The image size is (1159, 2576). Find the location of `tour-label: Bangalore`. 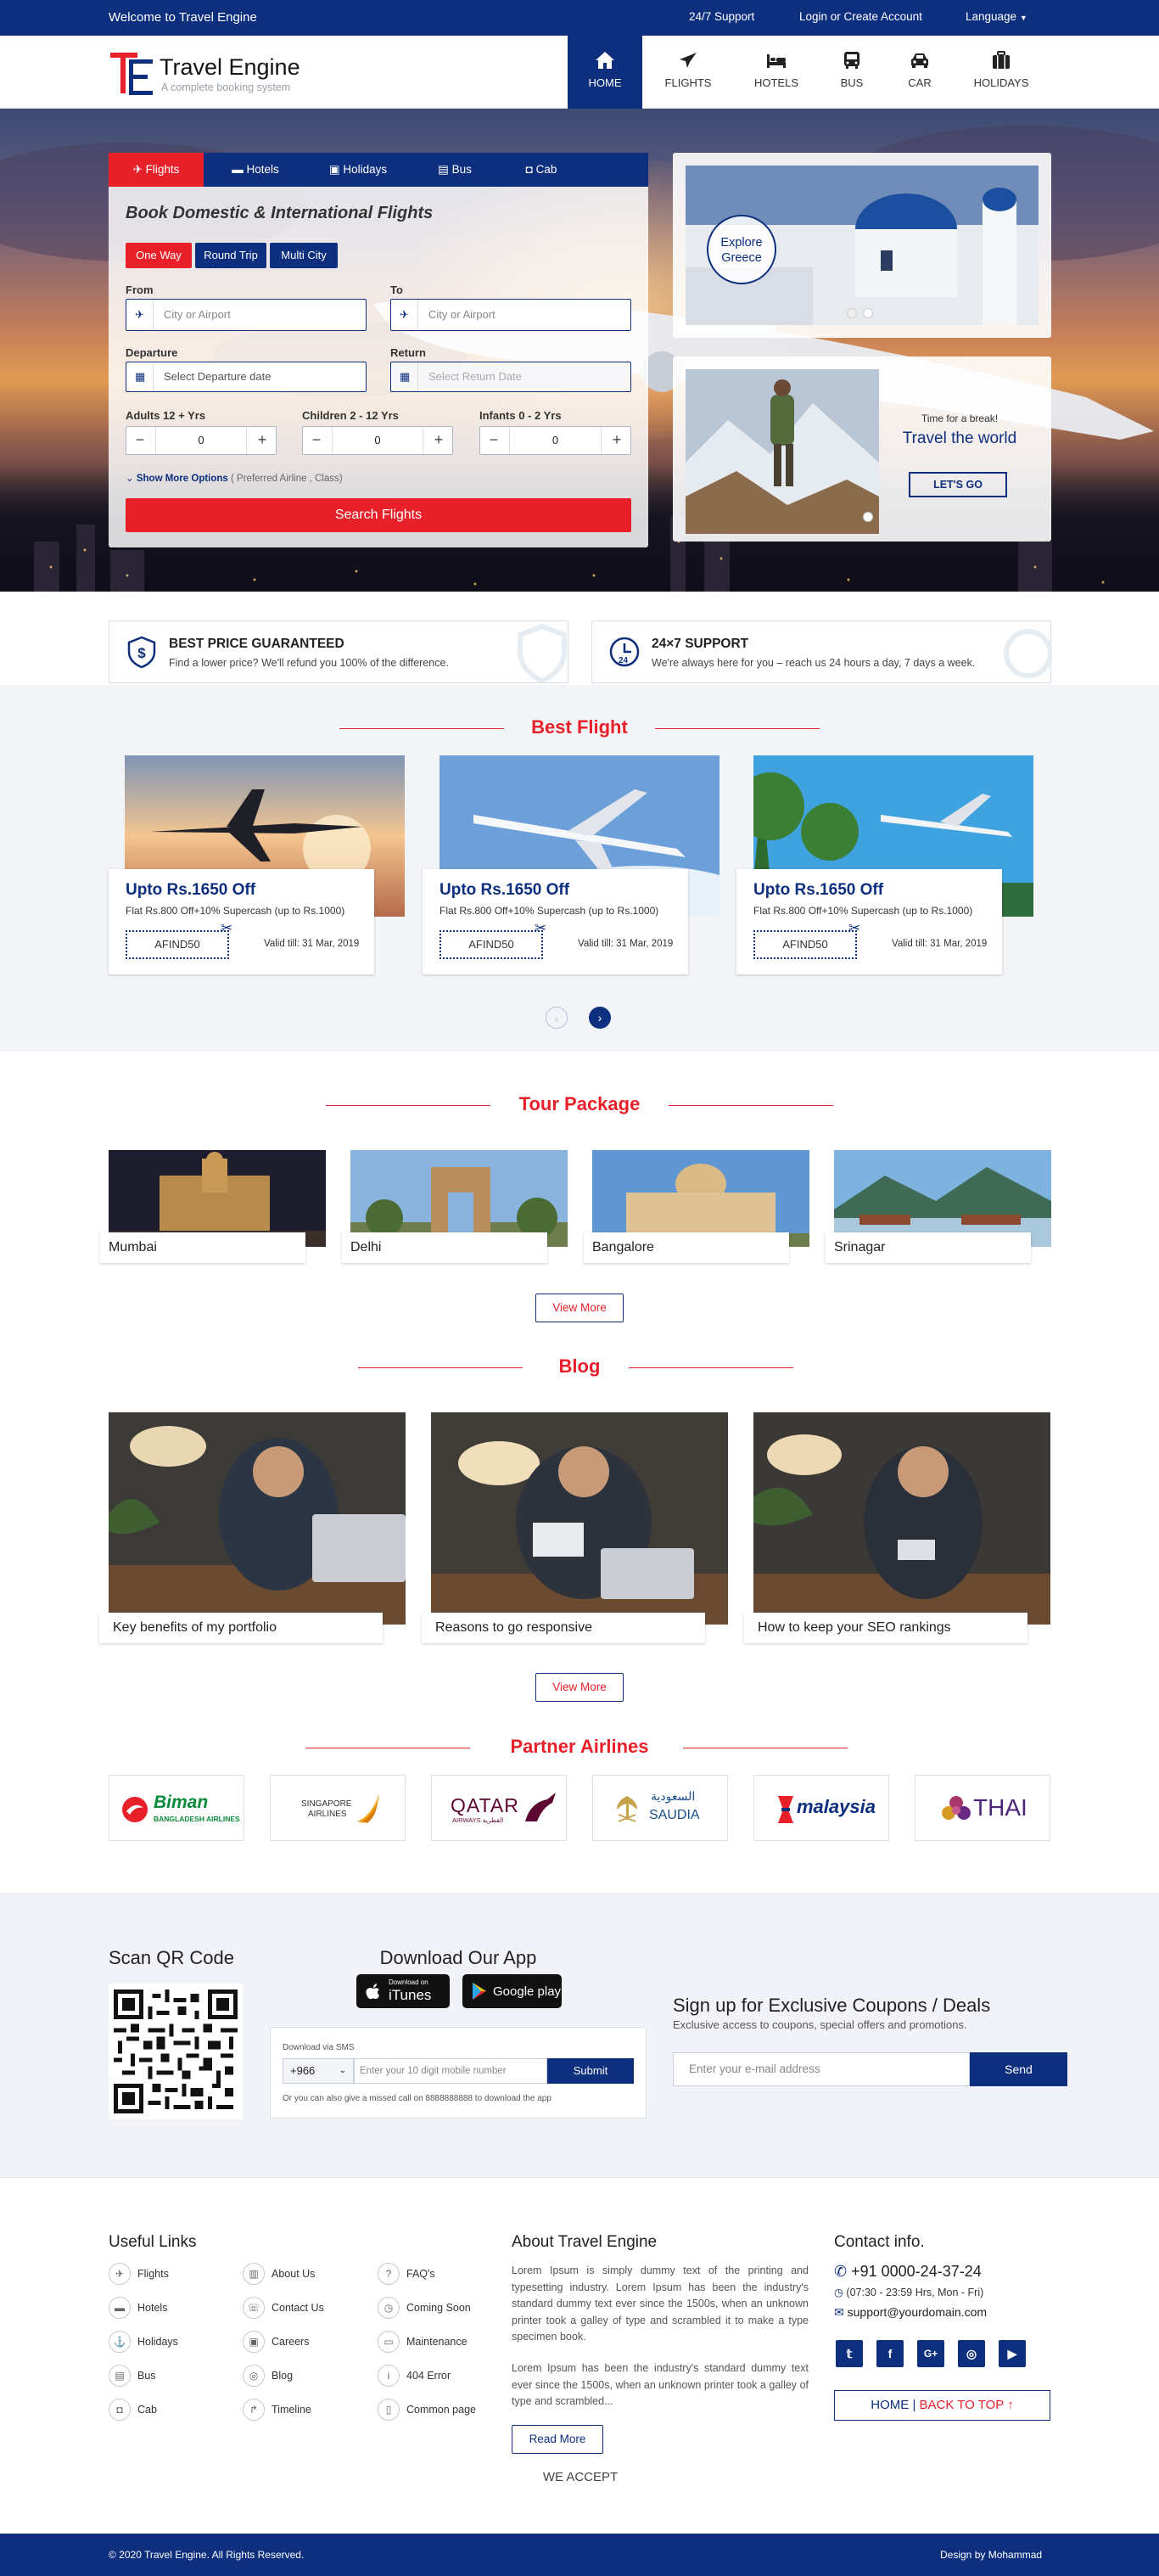

tour-label: Bangalore is located at coordinates (686, 1247).